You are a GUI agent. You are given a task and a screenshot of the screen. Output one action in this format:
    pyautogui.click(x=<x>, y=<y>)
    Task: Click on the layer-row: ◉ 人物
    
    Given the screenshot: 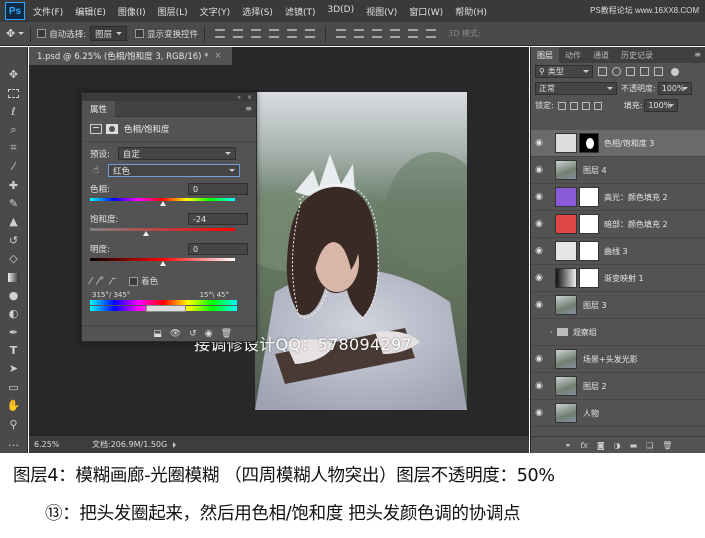 What is the action you would take?
    pyautogui.click(x=618, y=413)
    